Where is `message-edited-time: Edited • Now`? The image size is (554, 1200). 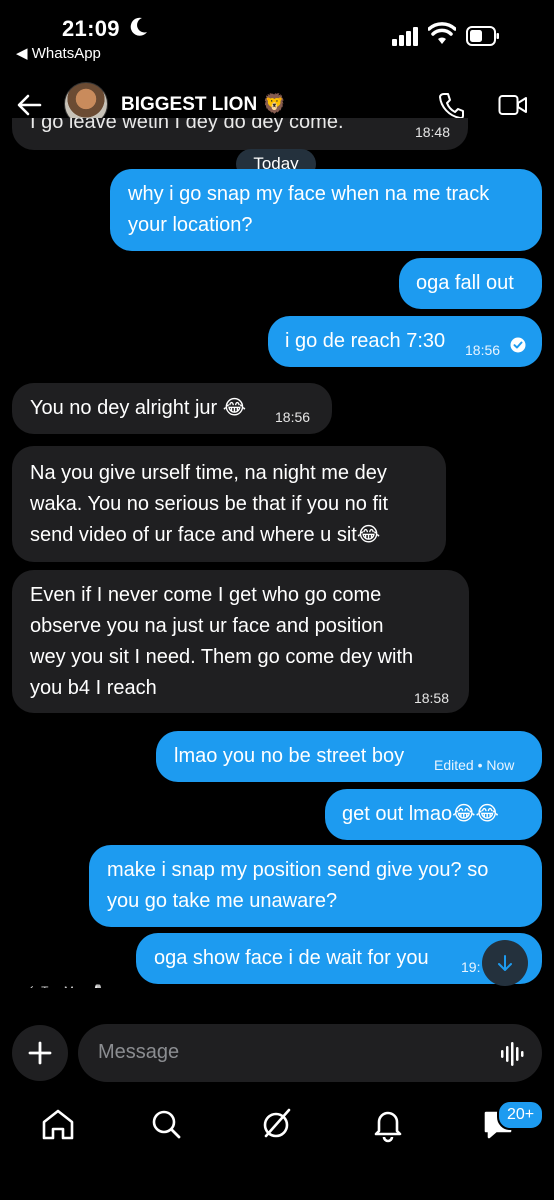 message-edited-time: Edited • Now is located at coordinates (474, 765).